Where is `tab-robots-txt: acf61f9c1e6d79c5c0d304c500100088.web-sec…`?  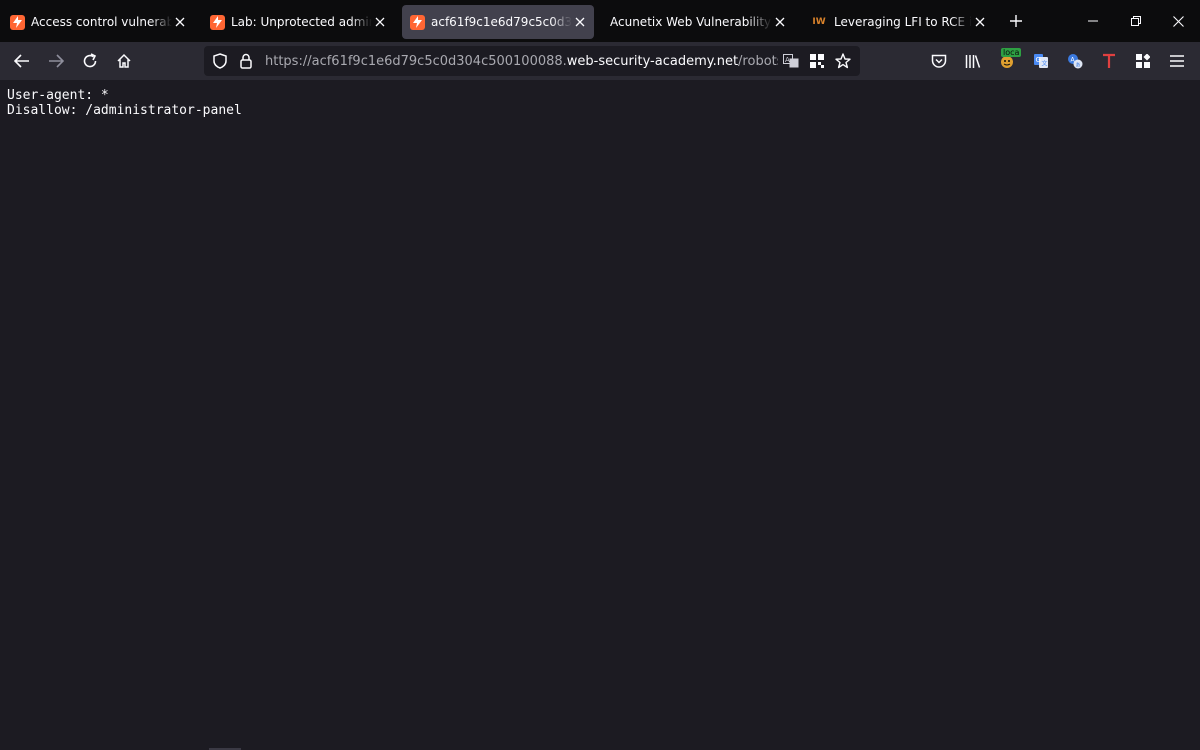 tab-robots-txt: acf61f9c1e6d79c5c0d304c500100088.web-sec… is located at coordinates (498, 22).